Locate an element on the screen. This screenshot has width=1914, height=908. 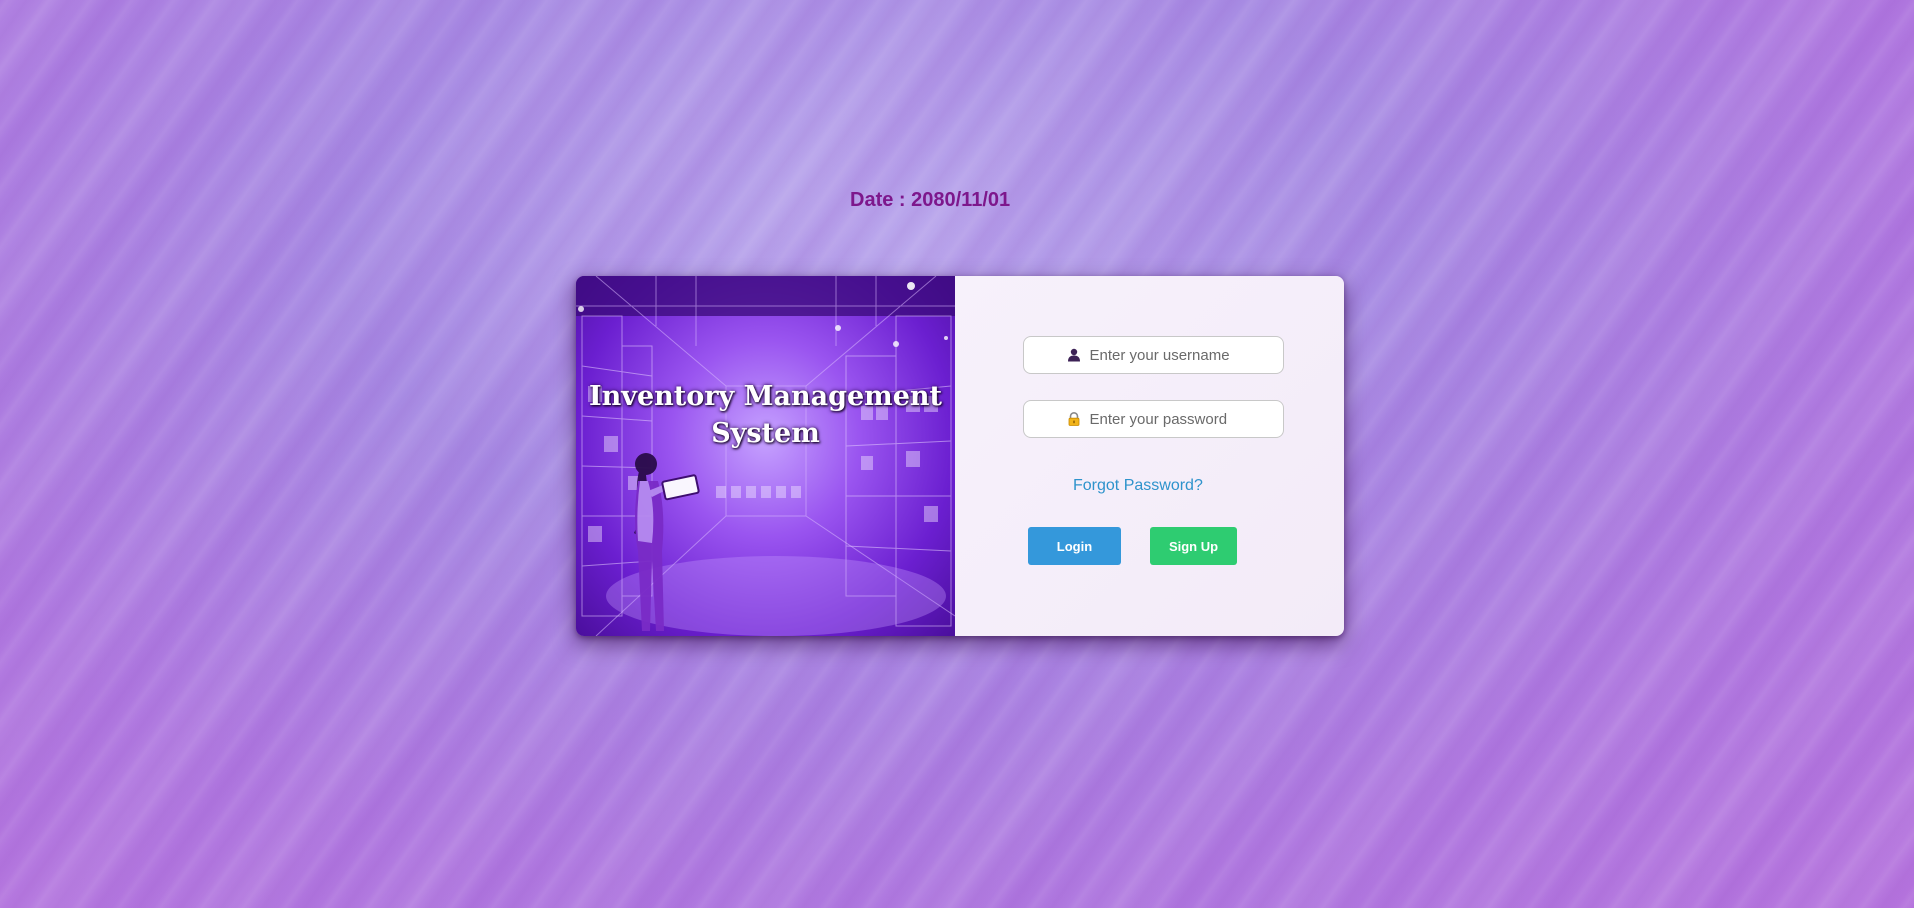
date-display: Date : 2080/11/01 is located at coordinates (930, 200).